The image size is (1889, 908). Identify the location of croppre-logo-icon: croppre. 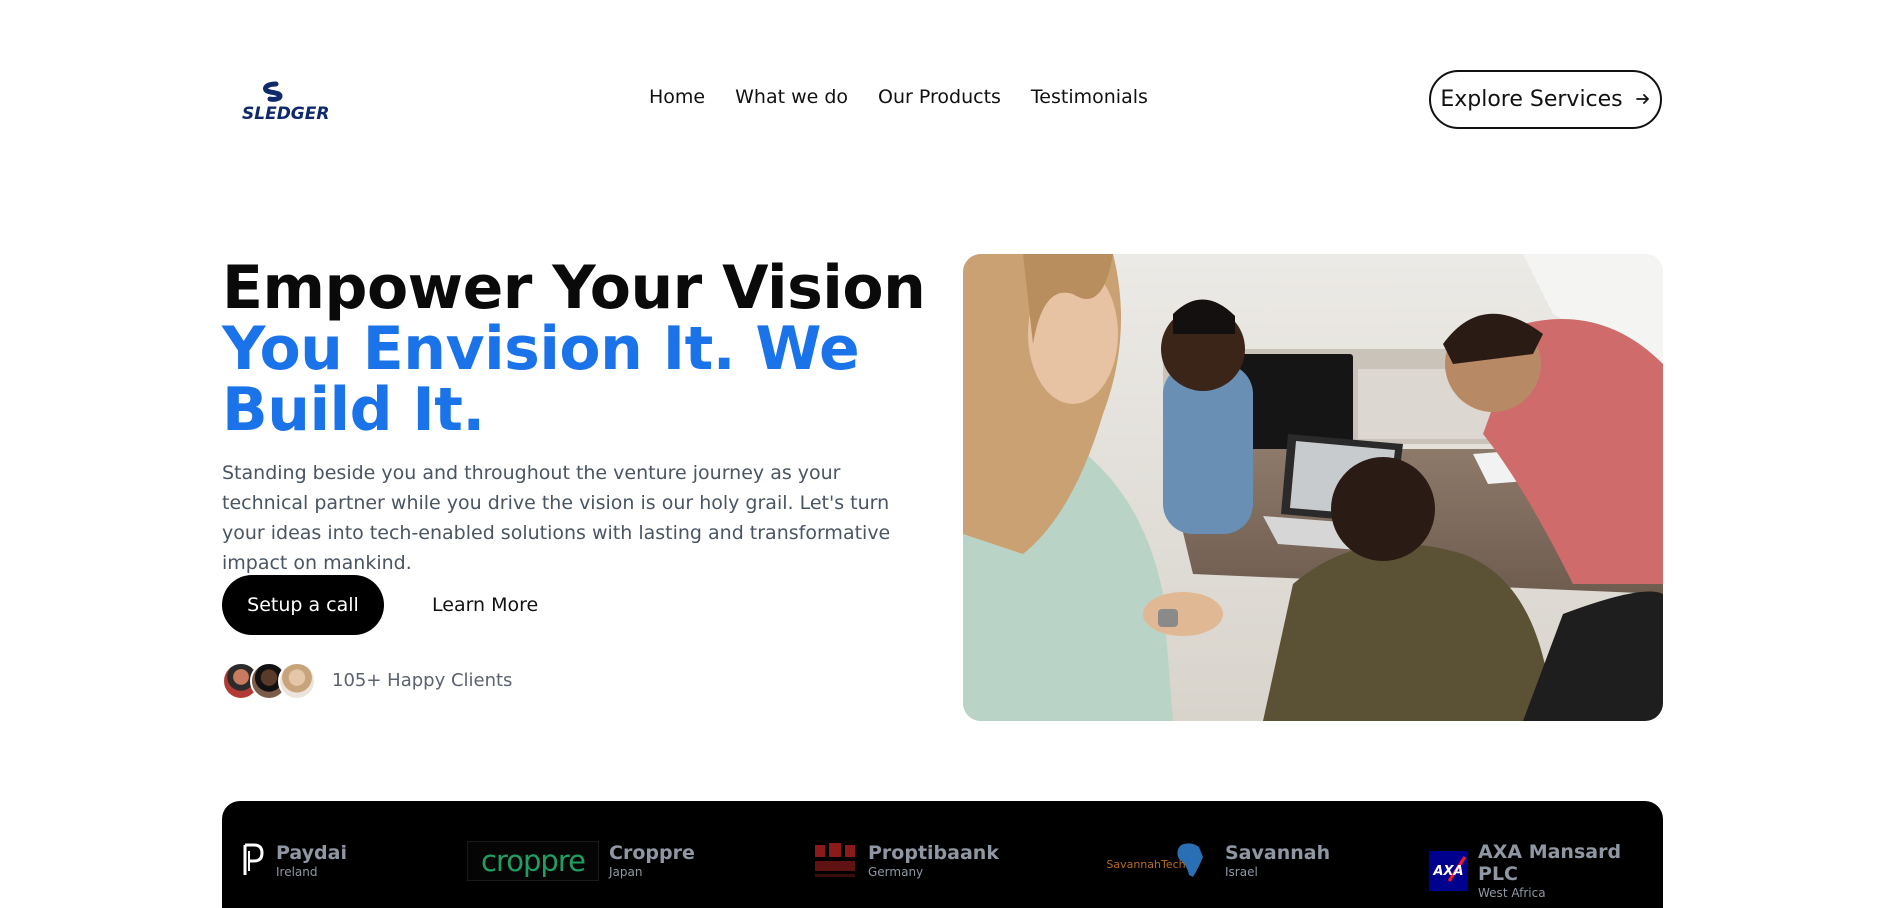
(533, 861).